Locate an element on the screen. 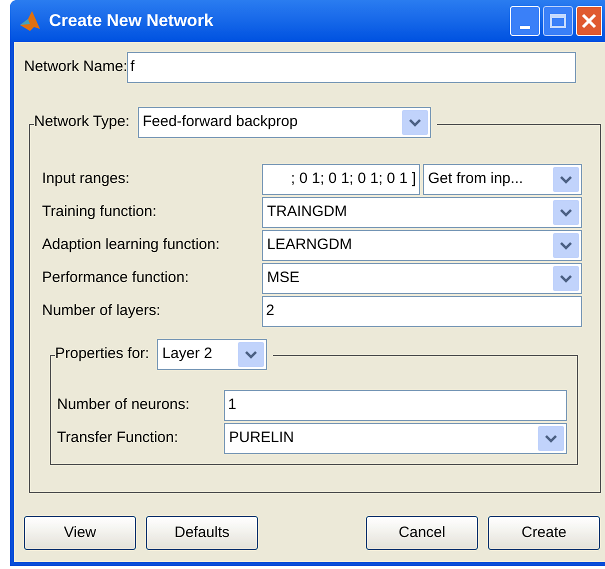 The height and width of the screenshot is (569, 605). dropdown: LEARNGDM is located at coordinates (422, 245).